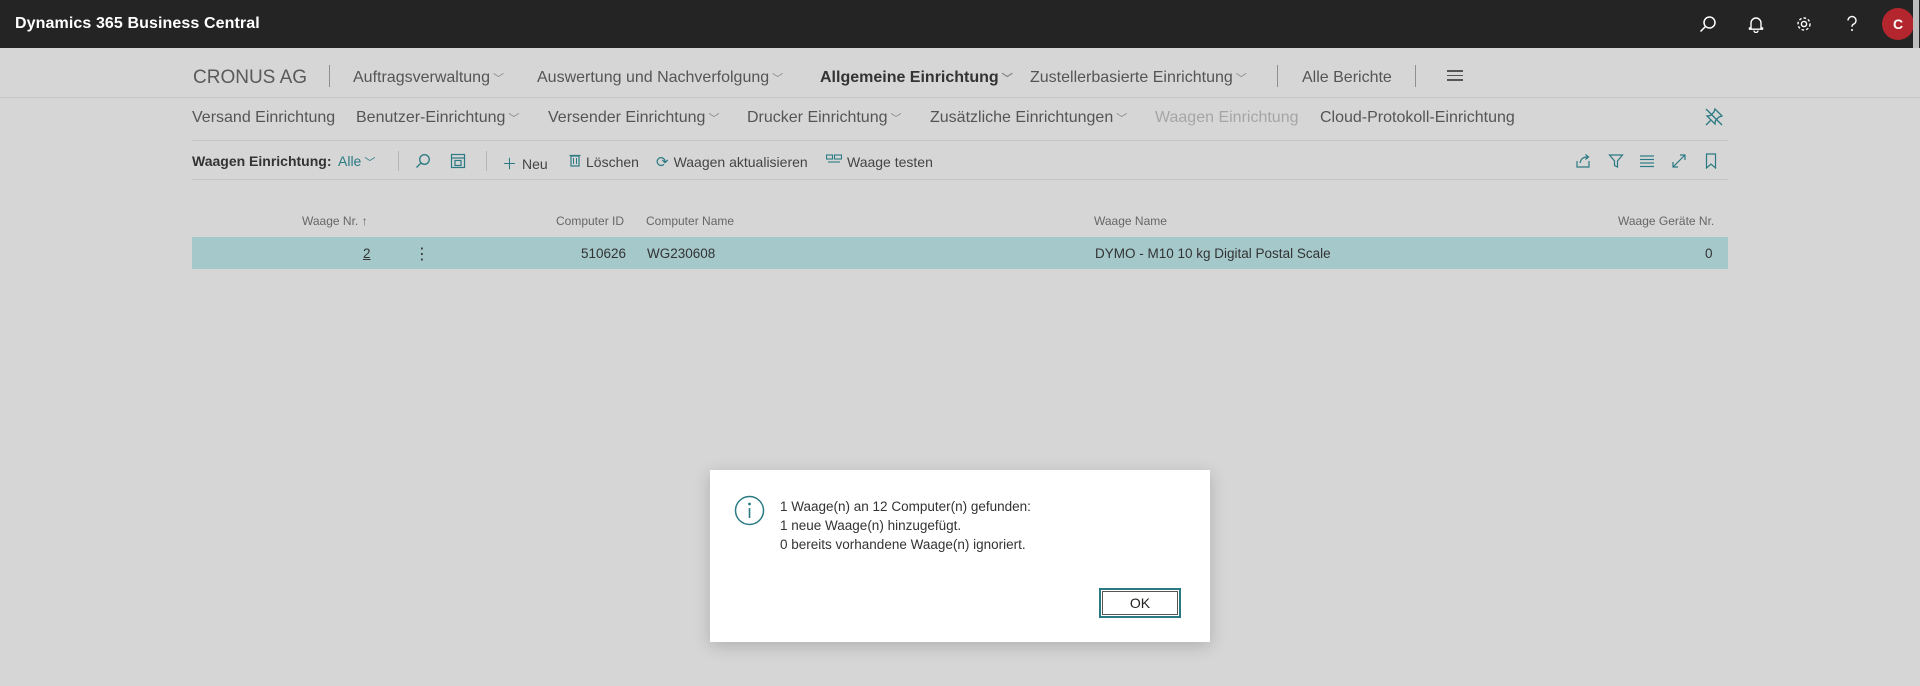  Describe the element at coordinates (364, 221) in the screenshot. I see `sort-ascending-icon: ↑` at that location.